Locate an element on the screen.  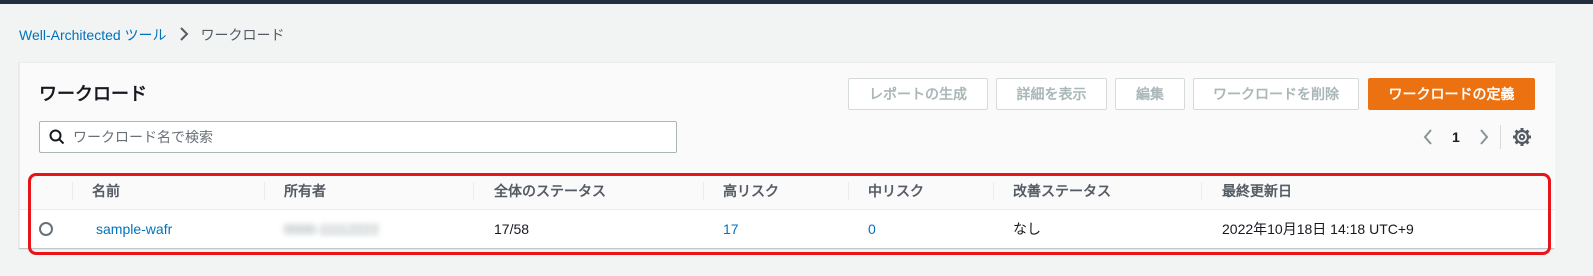
page-number: 1 is located at coordinates (1456, 137).